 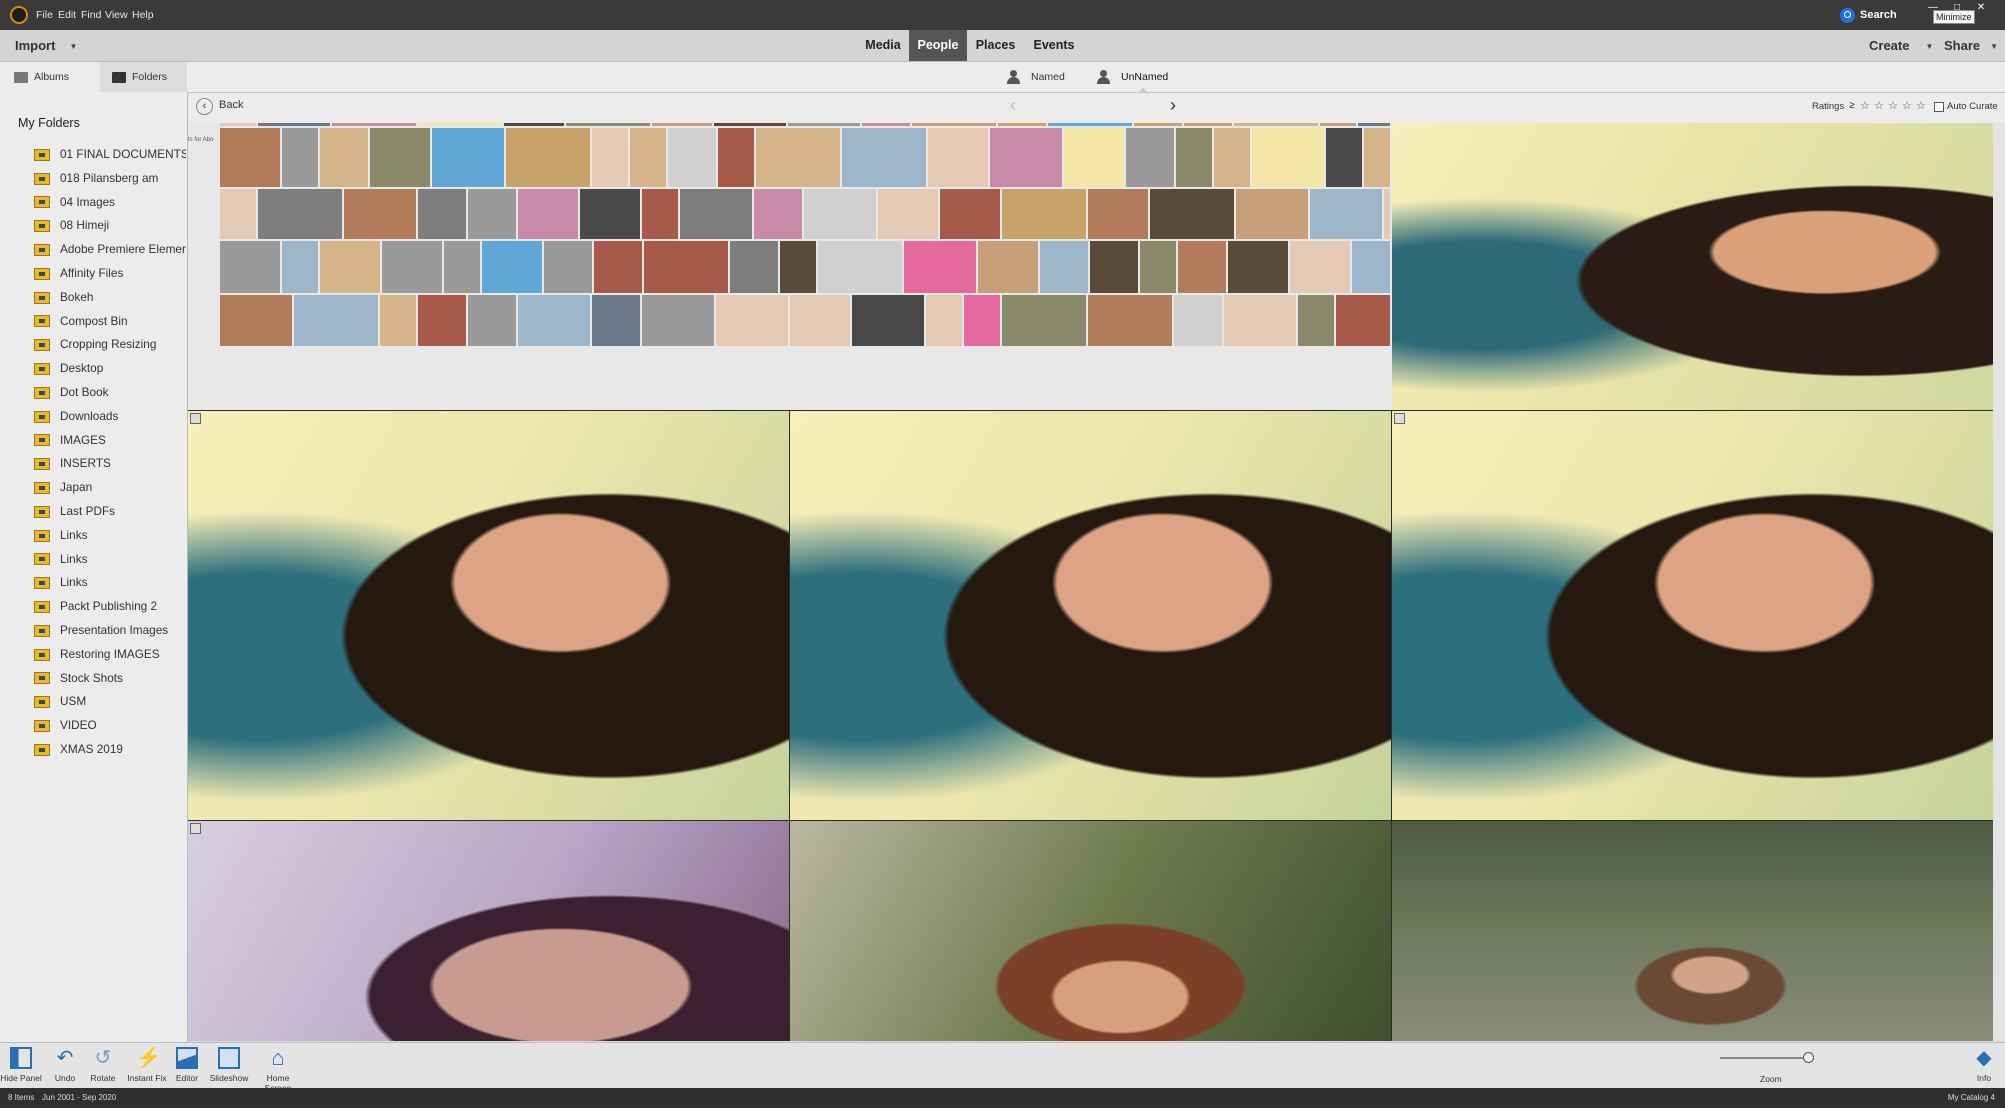 What do you see at coordinates (278, 1070) in the screenshot?
I see `home-screen-button: ⌂Home Screen` at bounding box center [278, 1070].